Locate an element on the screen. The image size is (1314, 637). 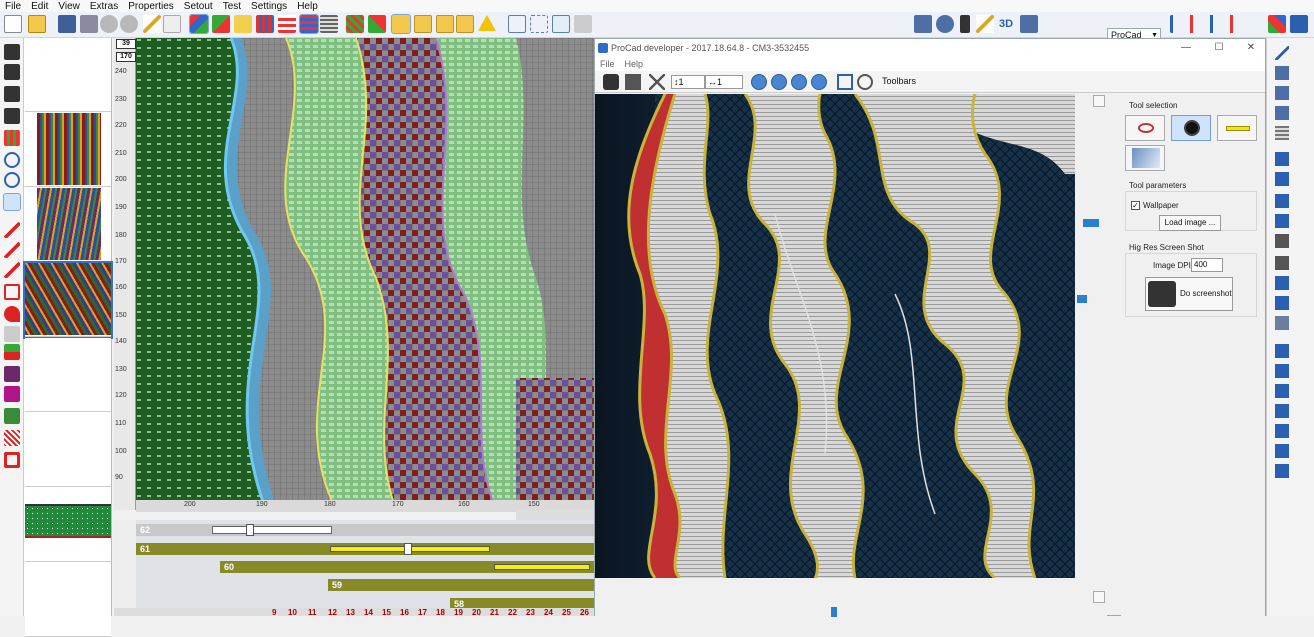
dev-menu-help: Help is located at coordinates (634, 64).